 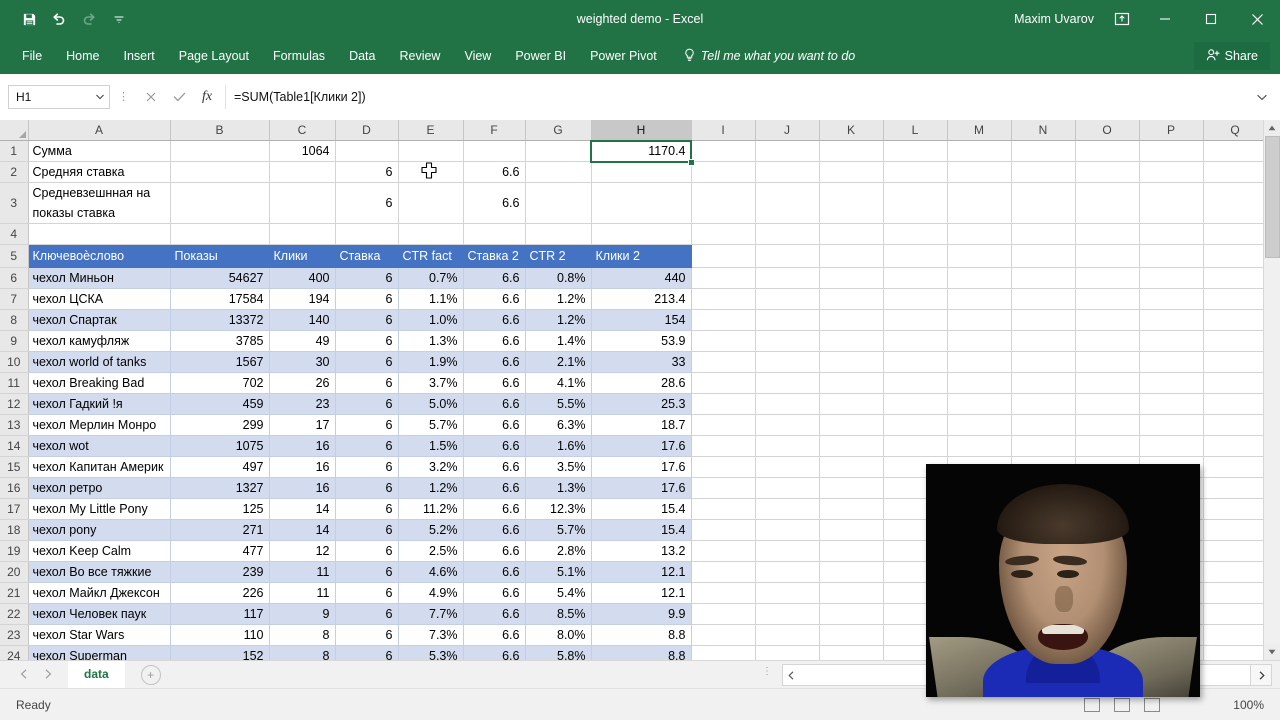 I want to click on cell-keyword-r10: чехол world of tanks, so click(x=99, y=362).